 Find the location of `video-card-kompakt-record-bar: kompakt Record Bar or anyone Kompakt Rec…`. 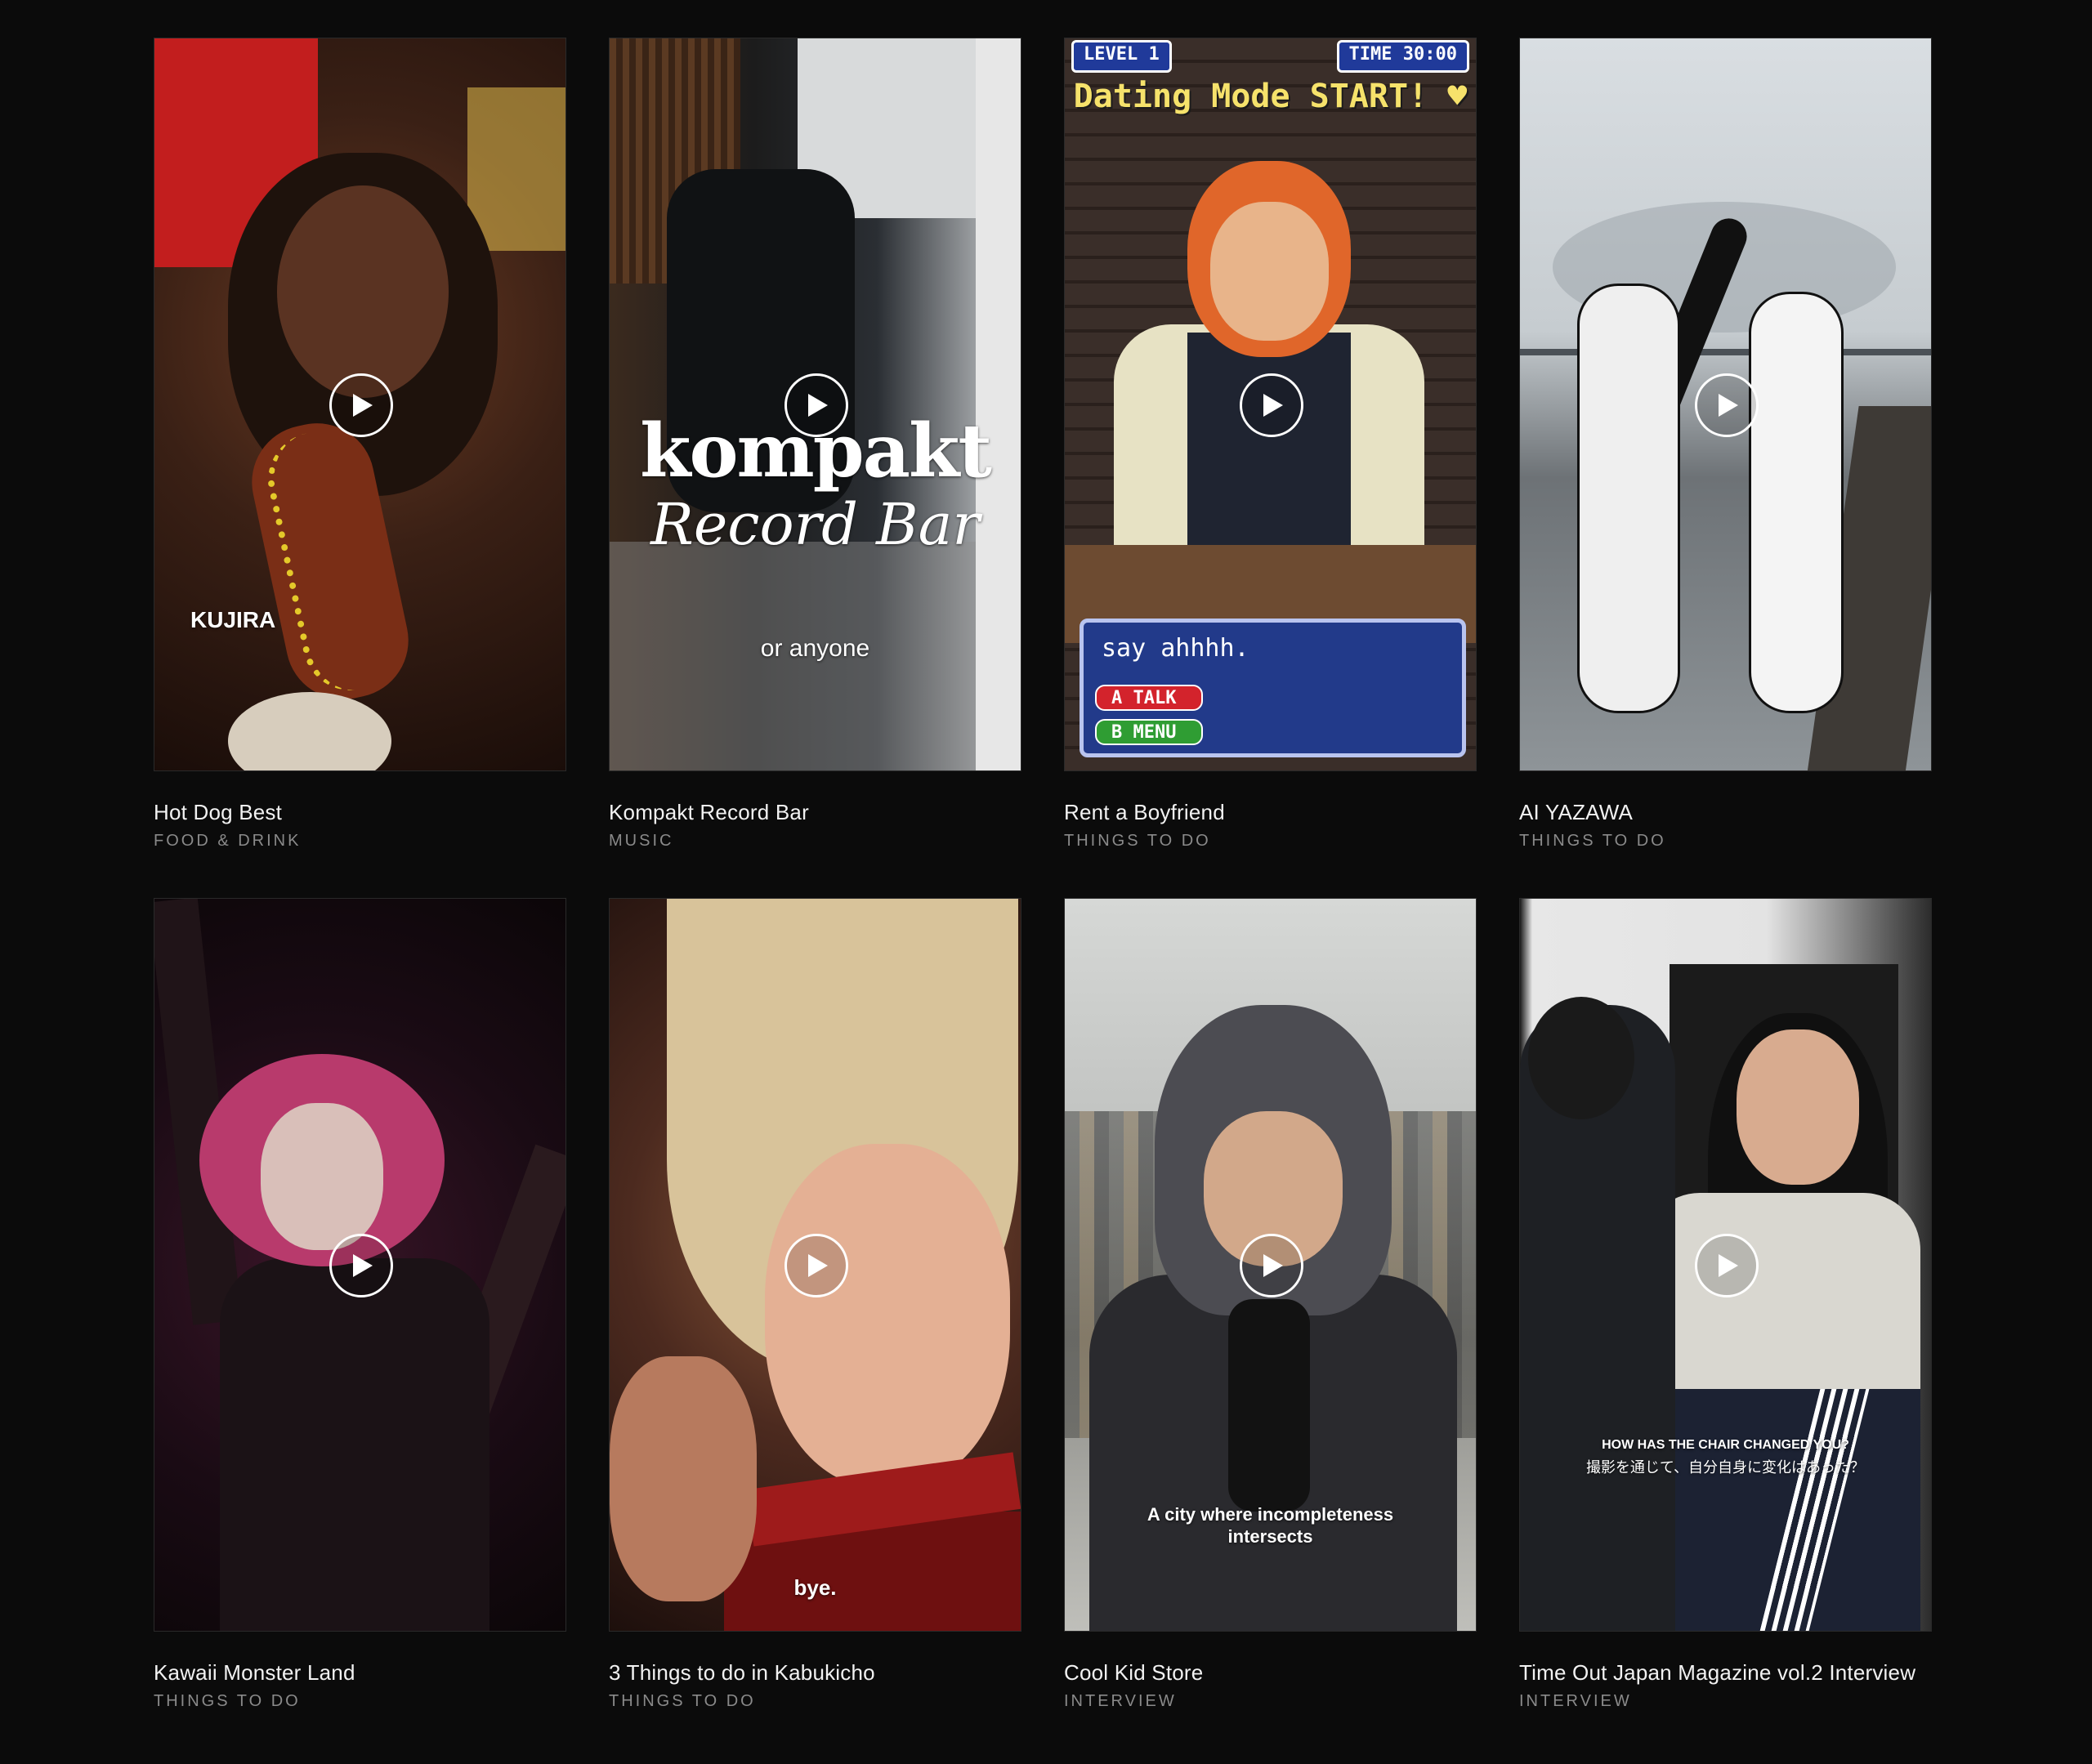

video-card-kompakt-record-bar: kompakt Record Bar or anyone Kompakt Rec… is located at coordinates (815, 444).